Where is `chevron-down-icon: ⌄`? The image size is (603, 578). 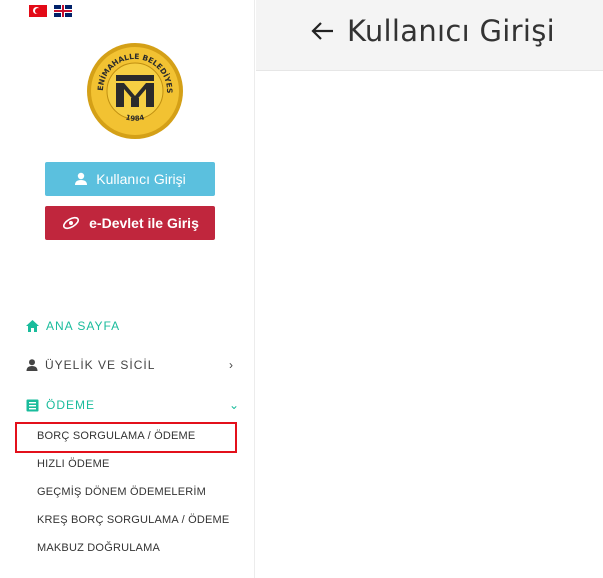 chevron-down-icon: ⌄ is located at coordinates (234, 405).